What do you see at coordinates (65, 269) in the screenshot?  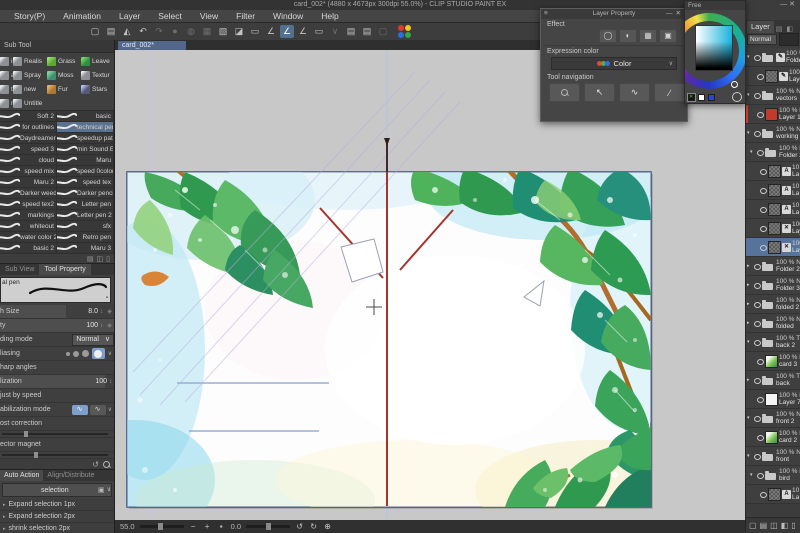 I see `tab-tool-property: Tool Property` at bounding box center [65, 269].